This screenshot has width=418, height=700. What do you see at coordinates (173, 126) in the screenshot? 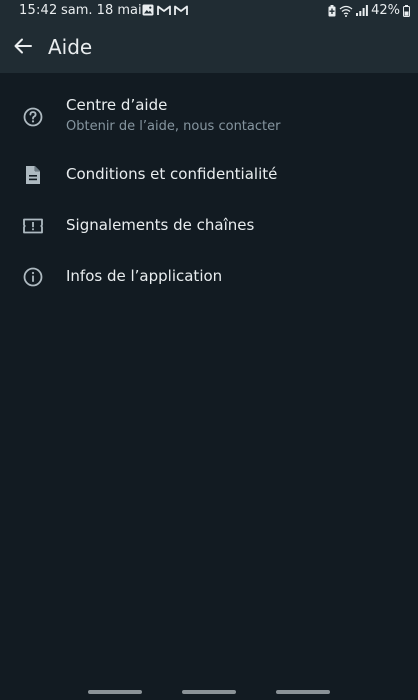
I see `menu-item-subtitle: Obtenir de l’aide, nous contacter` at bounding box center [173, 126].